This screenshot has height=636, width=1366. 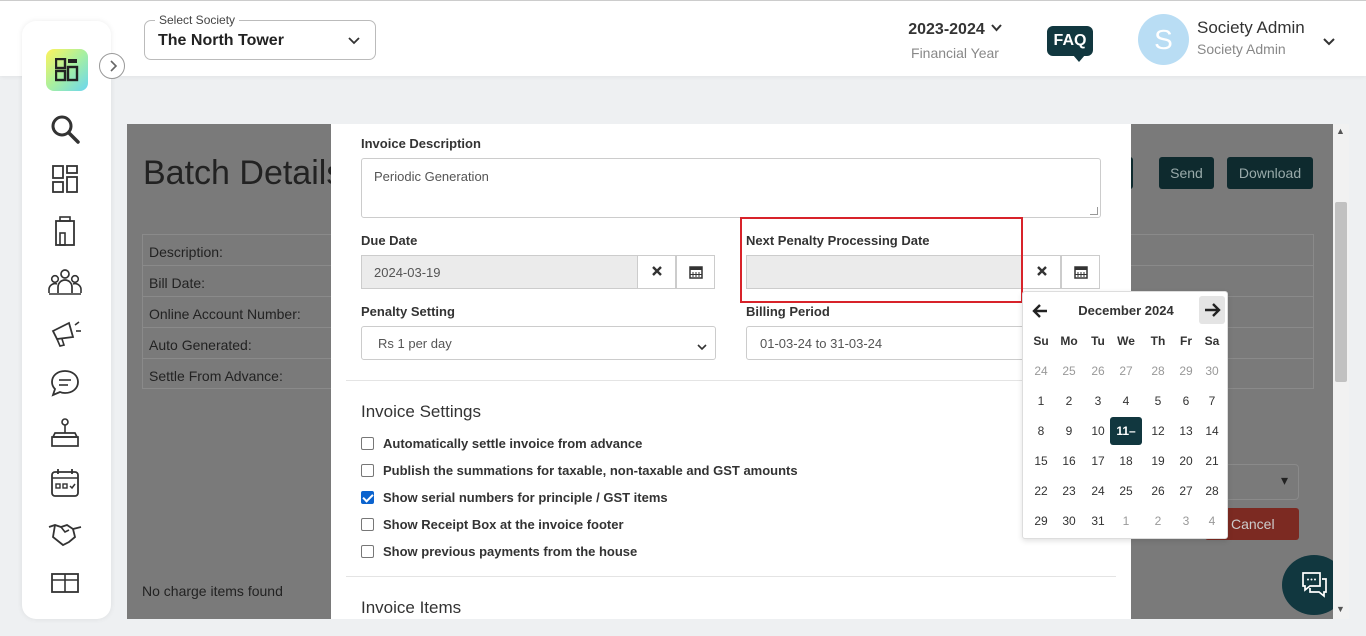 What do you see at coordinates (1186, 431) in the screenshot?
I see `day-cell: 13` at bounding box center [1186, 431].